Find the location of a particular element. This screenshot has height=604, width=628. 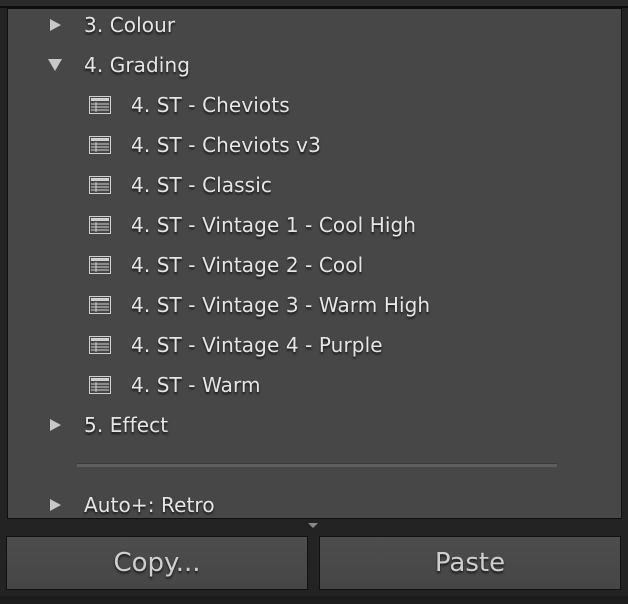

preset-label: 4. ST - Vintage 2 - Cool is located at coordinates (247, 265).